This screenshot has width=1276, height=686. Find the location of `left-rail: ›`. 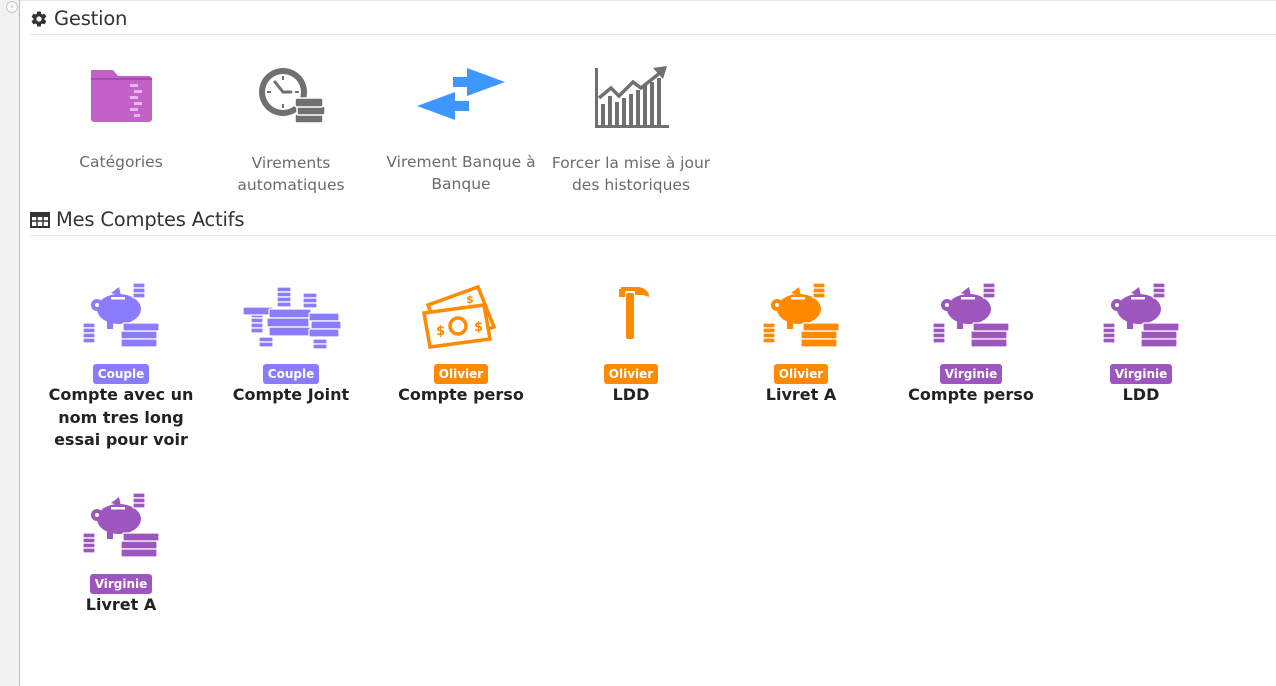

left-rail: › is located at coordinates (10, 343).